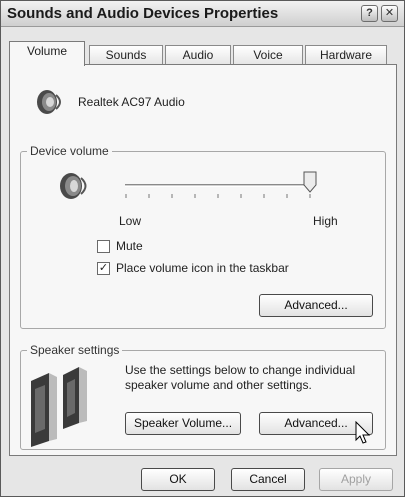  Describe the element at coordinates (103, 268) in the screenshot. I see `taskbar-icon-checkbox: ✓` at that location.